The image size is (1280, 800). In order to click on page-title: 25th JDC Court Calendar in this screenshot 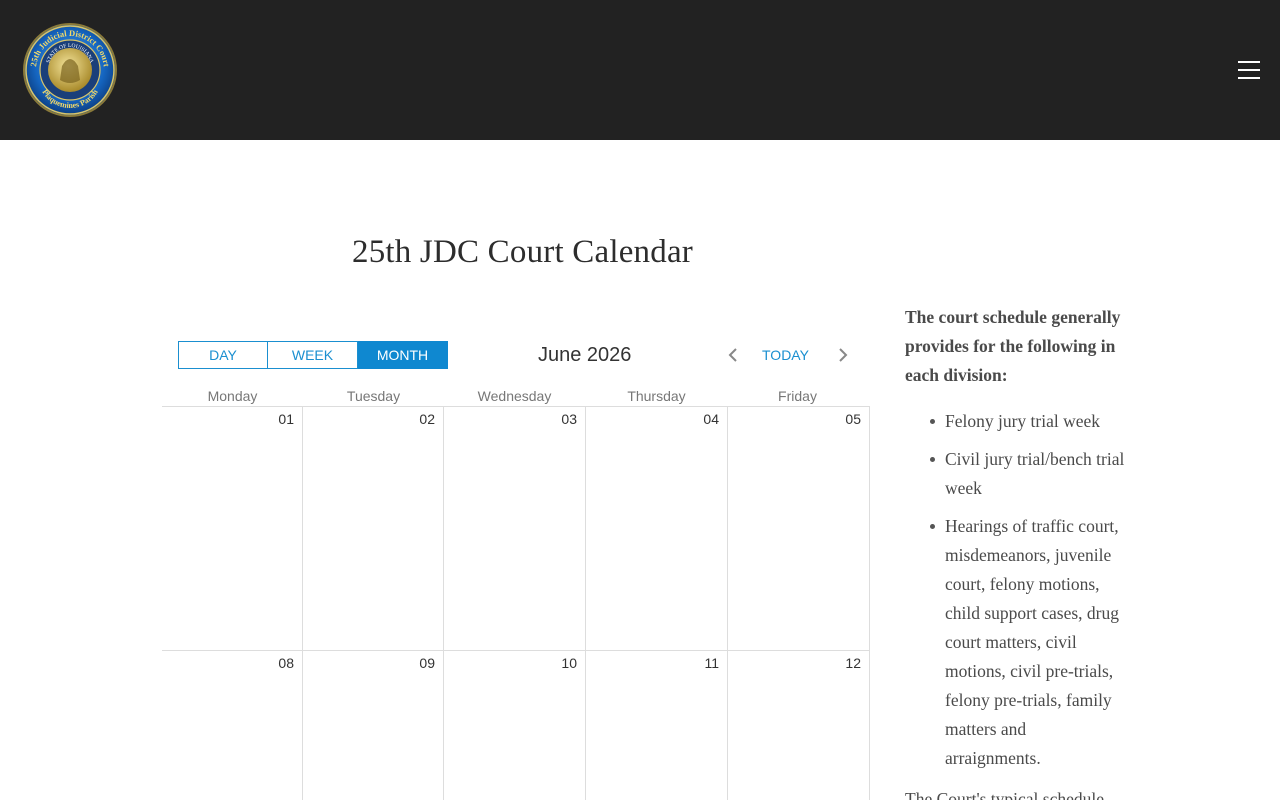, I will do `click(522, 252)`.